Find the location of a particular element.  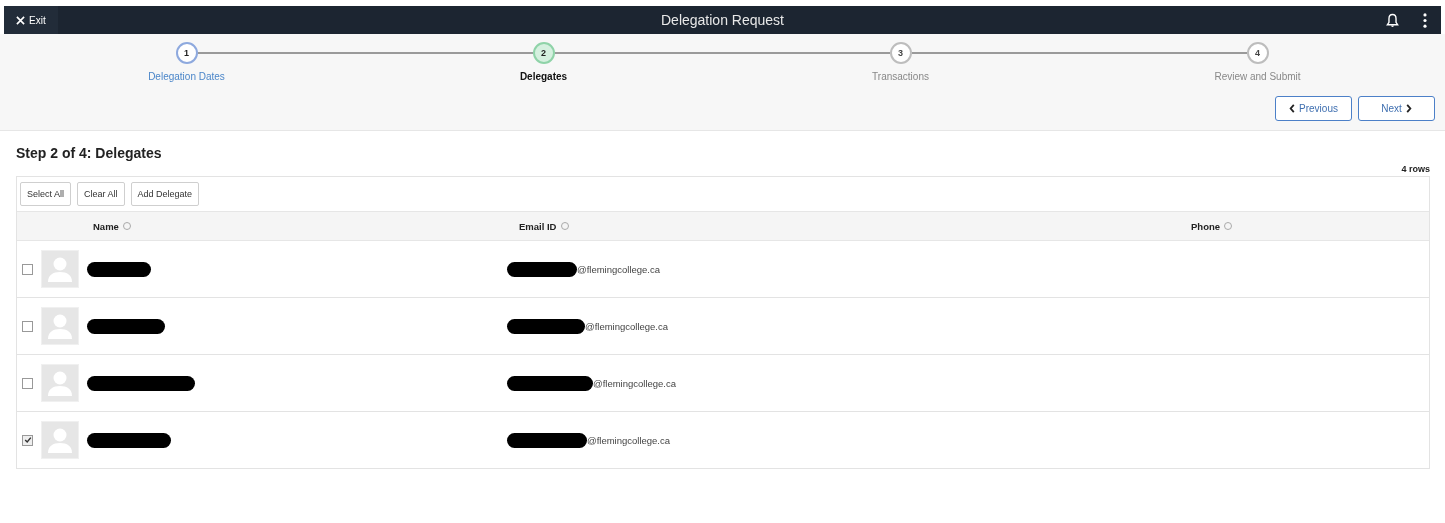

toolbar-button: Clear All is located at coordinates (101, 194).